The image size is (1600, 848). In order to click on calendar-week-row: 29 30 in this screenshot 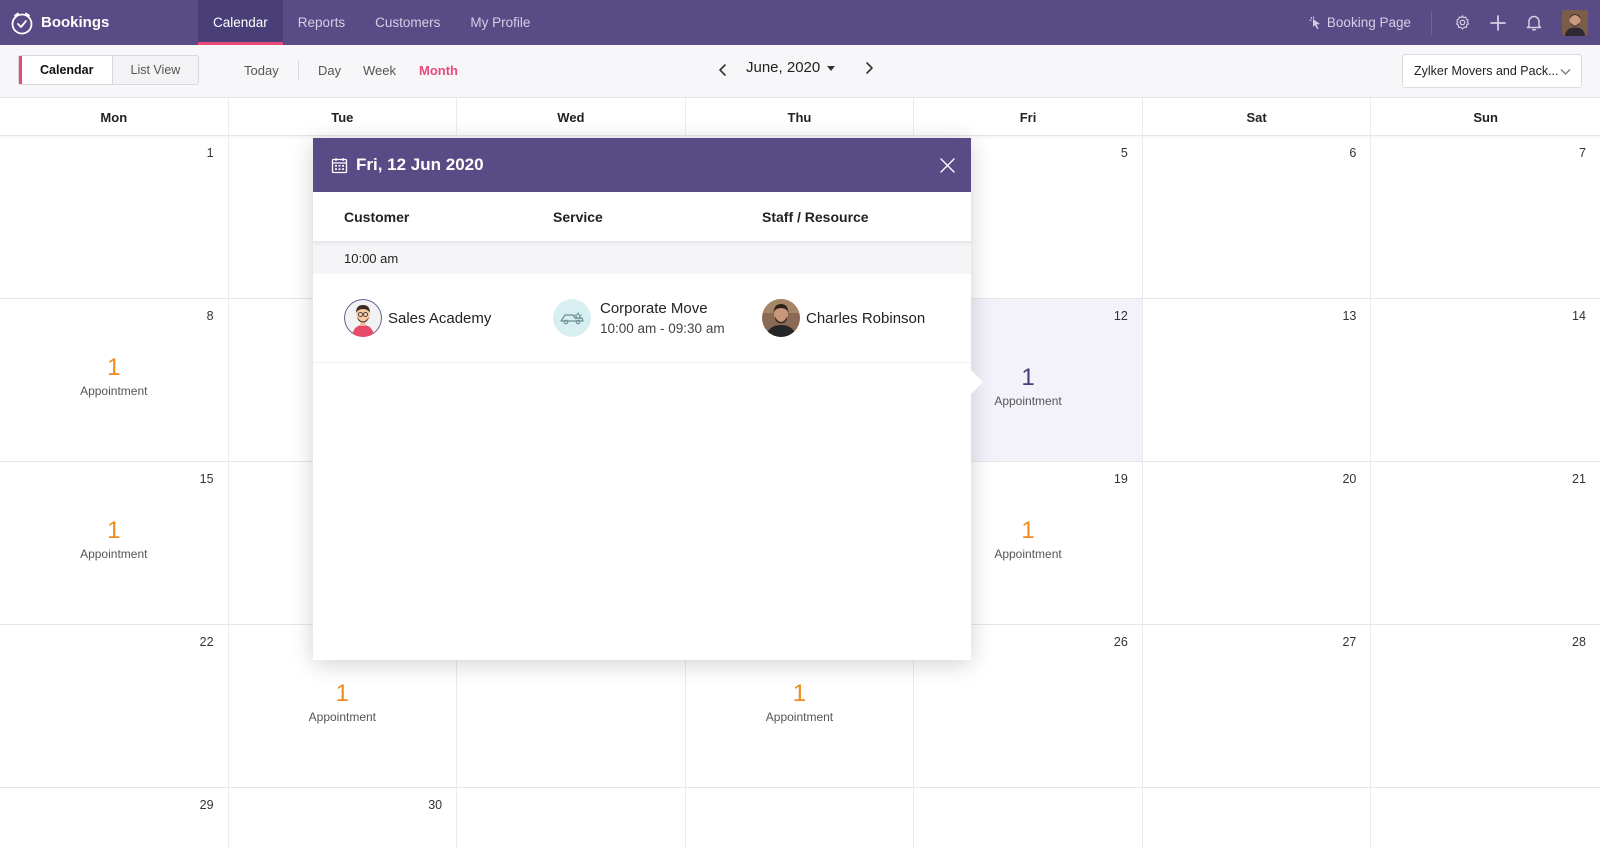, I will do `click(800, 818)`.